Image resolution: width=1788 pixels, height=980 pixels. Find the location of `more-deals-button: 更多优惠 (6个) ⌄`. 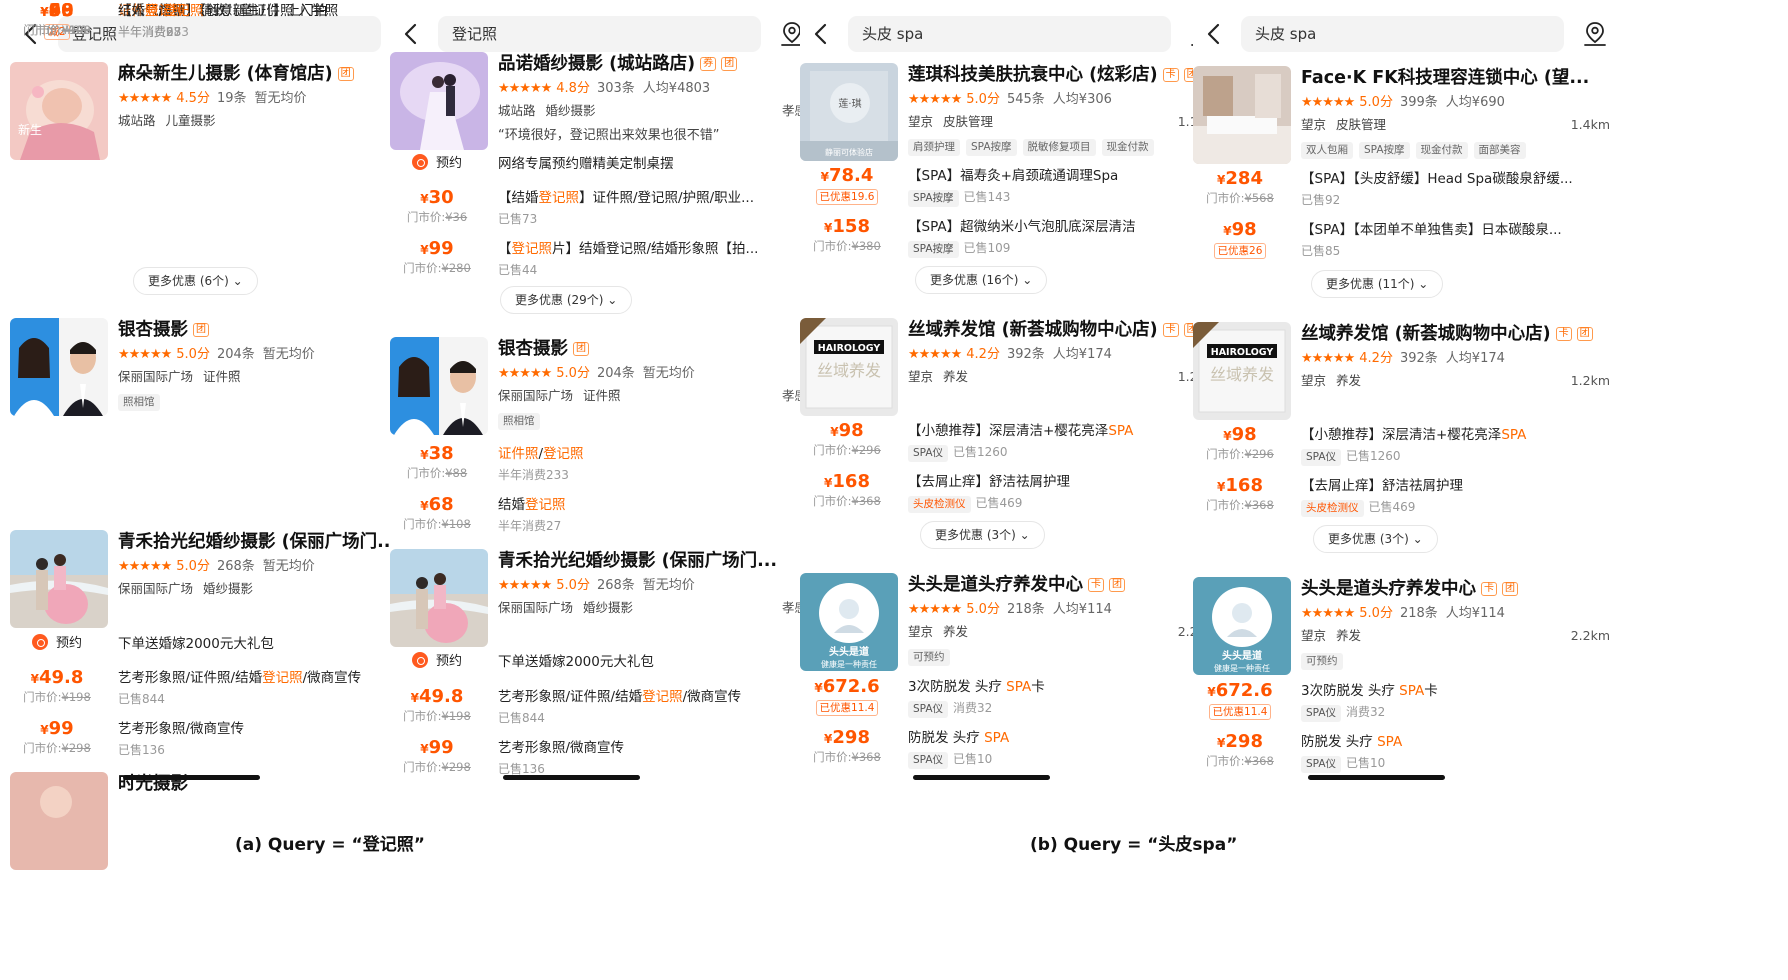

more-deals-button: 更多优惠 (6个) ⌄ is located at coordinates (195, 281).